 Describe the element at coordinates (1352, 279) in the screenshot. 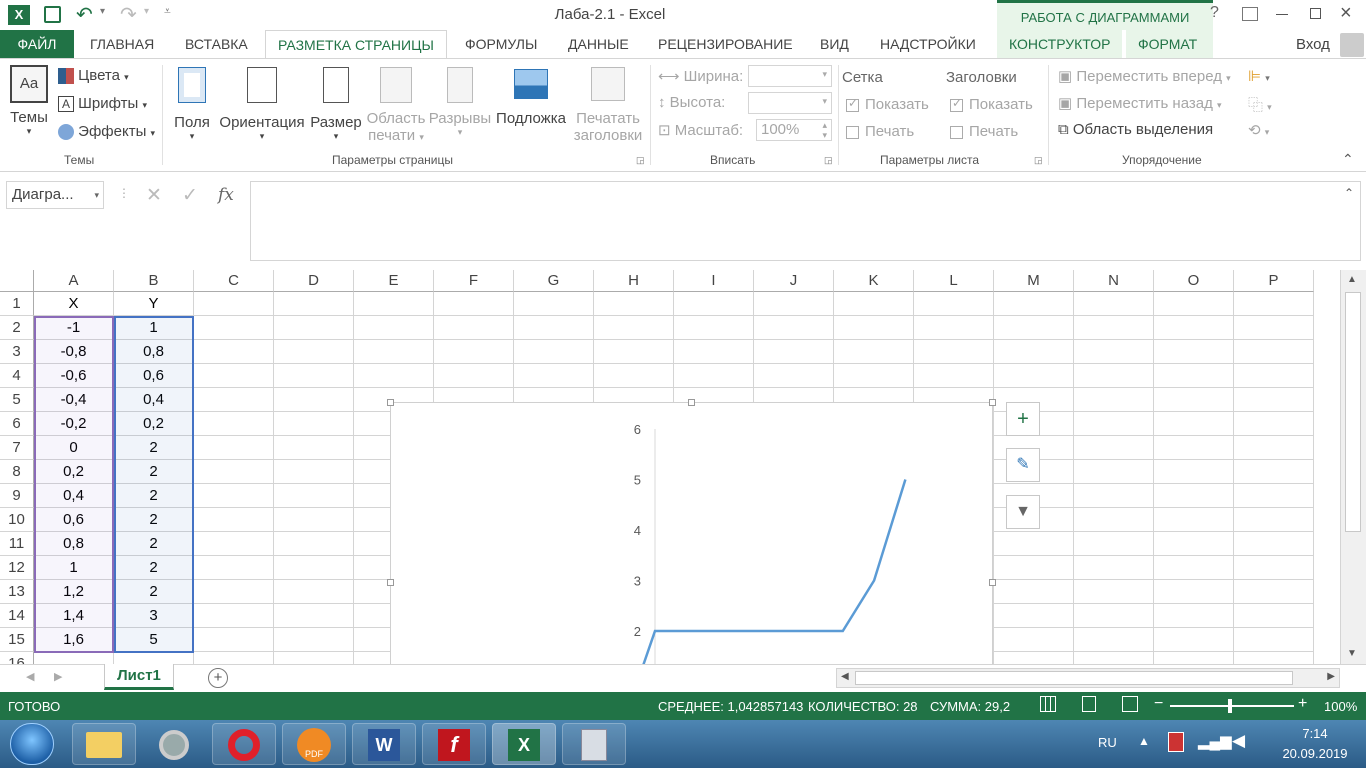

I see `scroll-up-icon: ▲` at that location.